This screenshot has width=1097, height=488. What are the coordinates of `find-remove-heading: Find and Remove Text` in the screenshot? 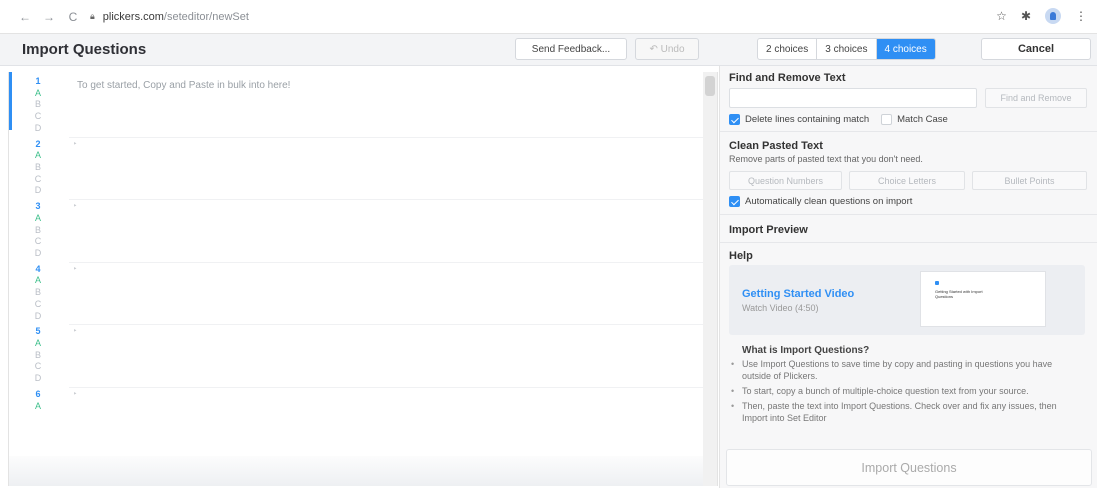 It's located at (787, 78).